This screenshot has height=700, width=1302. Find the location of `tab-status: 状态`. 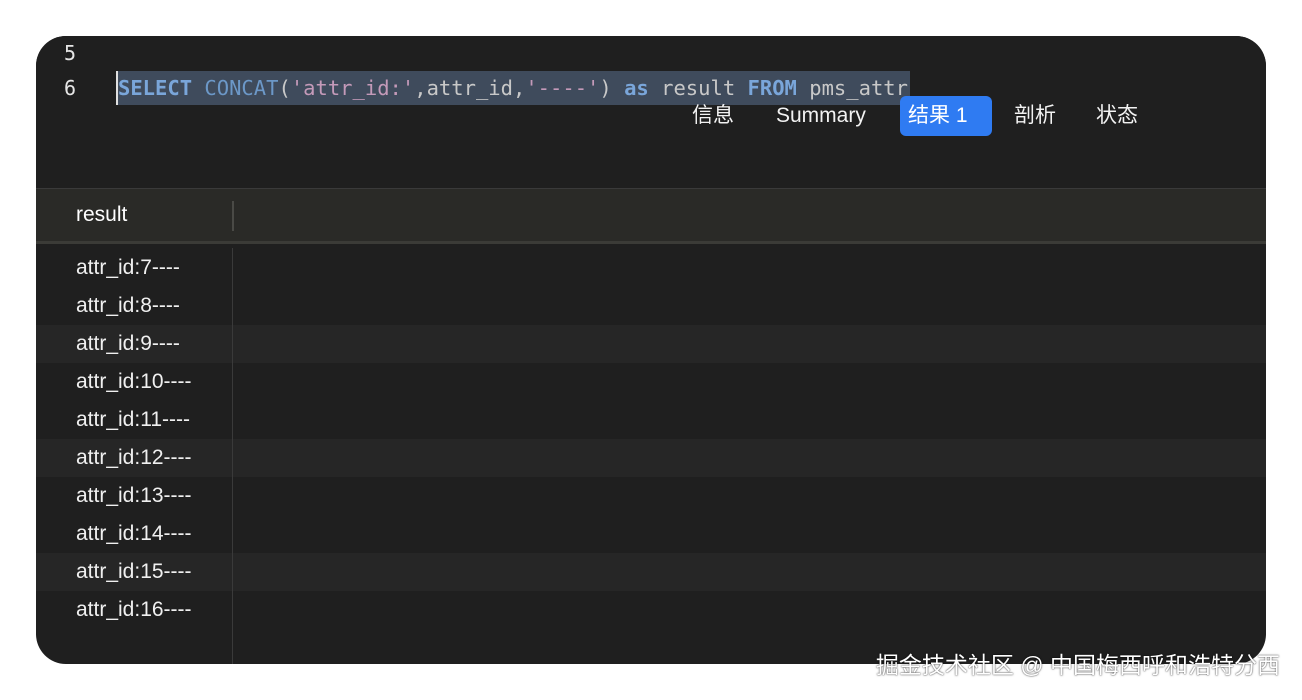

tab-status: 状态 is located at coordinates (1117, 116).